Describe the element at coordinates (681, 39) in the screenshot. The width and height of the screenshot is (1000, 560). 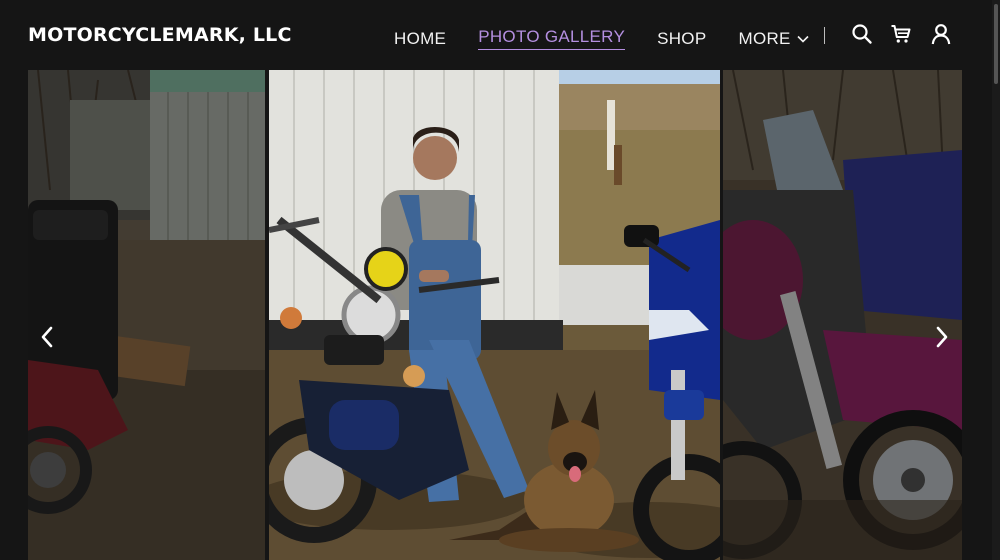
I see `nav-shop: SHOP` at that location.